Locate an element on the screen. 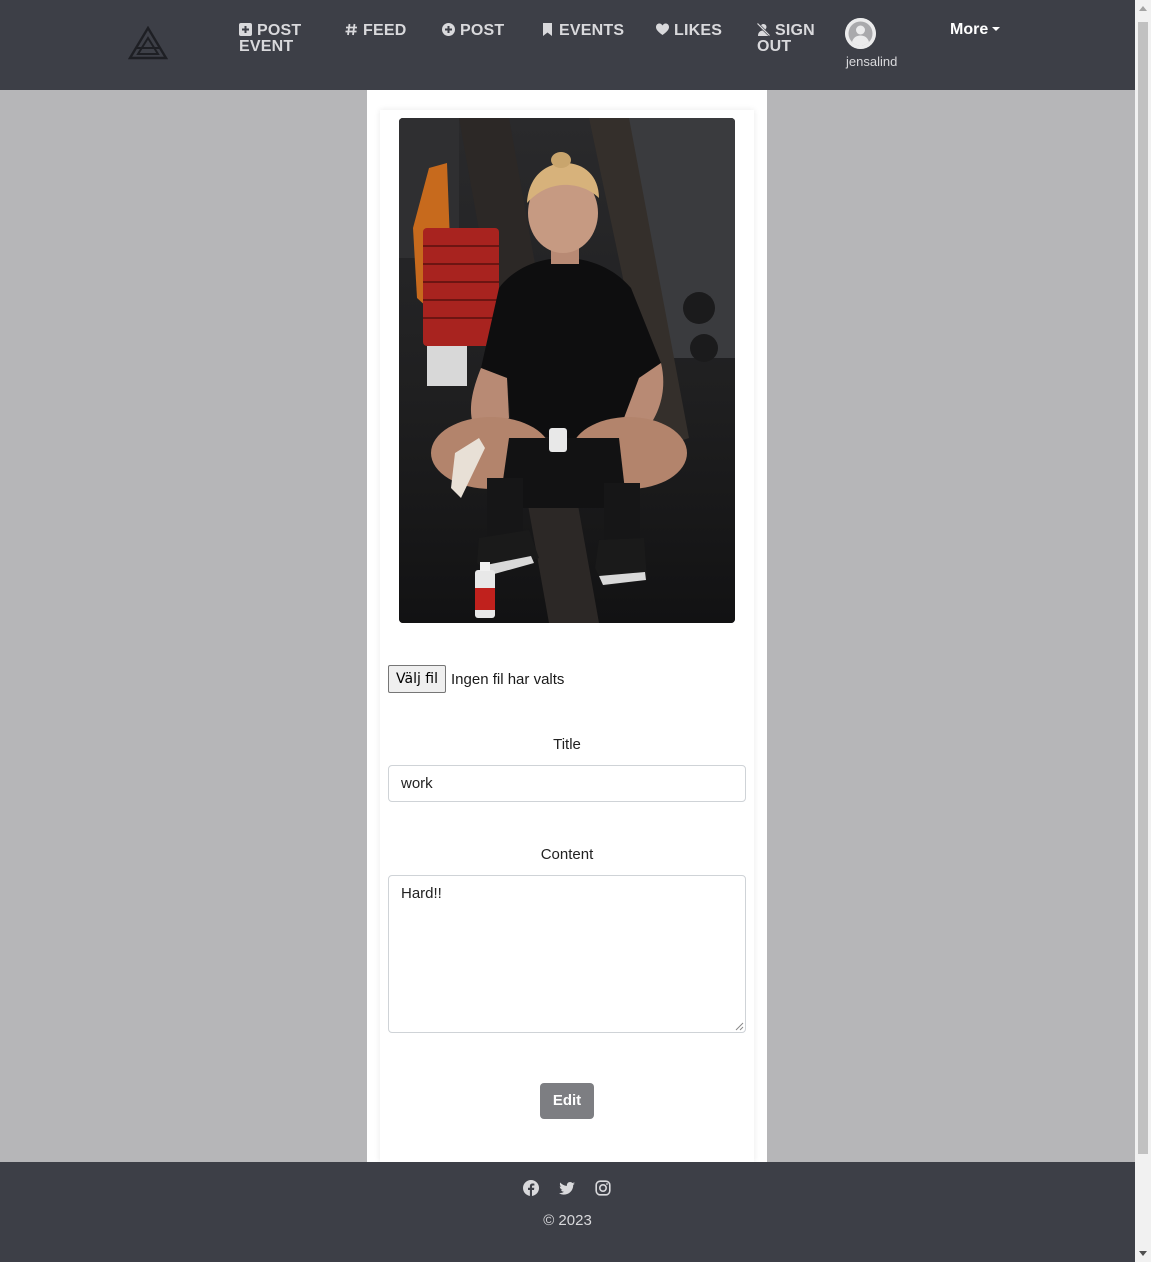 The width and height of the screenshot is (1151, 1262). content-text: Hard!! is located at coordinates (421, 893).